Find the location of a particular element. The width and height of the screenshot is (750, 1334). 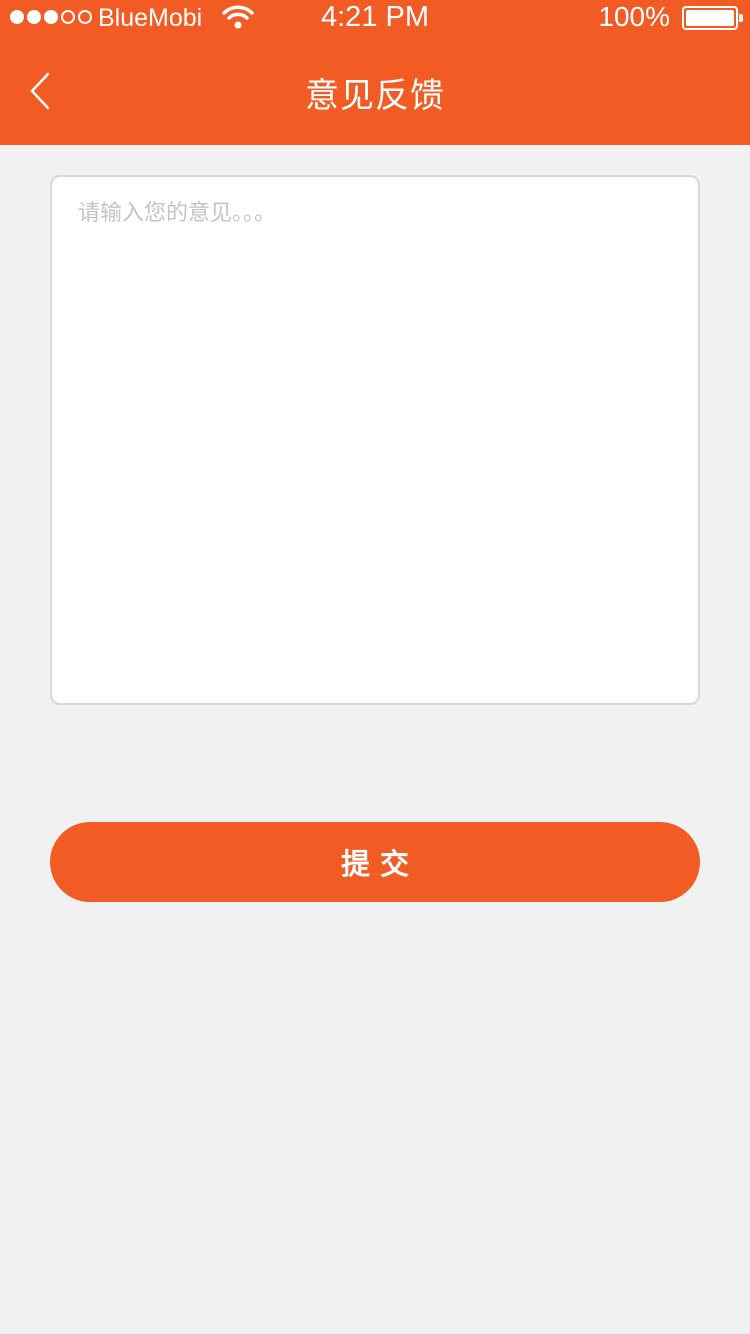

battery-icon is located at coordinates (712, 18).